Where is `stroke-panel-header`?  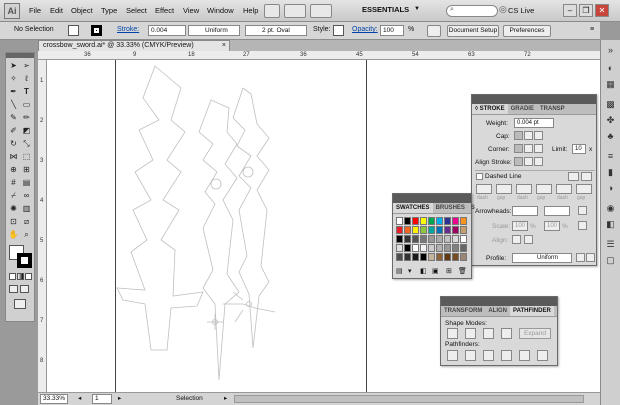
stroke-panel-header is located at coordinates (534, 99).